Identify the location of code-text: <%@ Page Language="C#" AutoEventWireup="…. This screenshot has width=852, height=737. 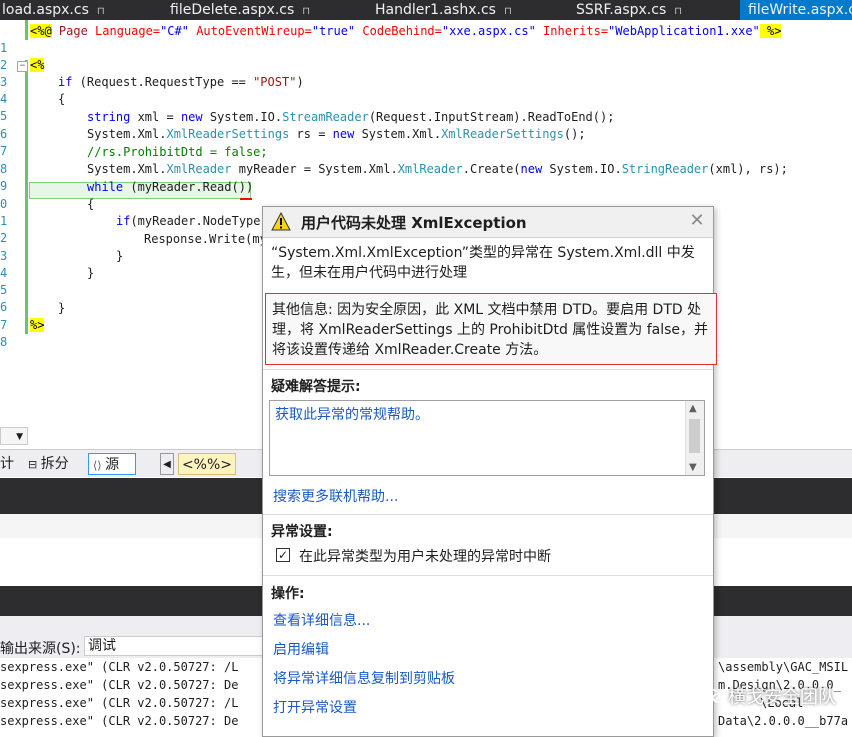
(406, 31).